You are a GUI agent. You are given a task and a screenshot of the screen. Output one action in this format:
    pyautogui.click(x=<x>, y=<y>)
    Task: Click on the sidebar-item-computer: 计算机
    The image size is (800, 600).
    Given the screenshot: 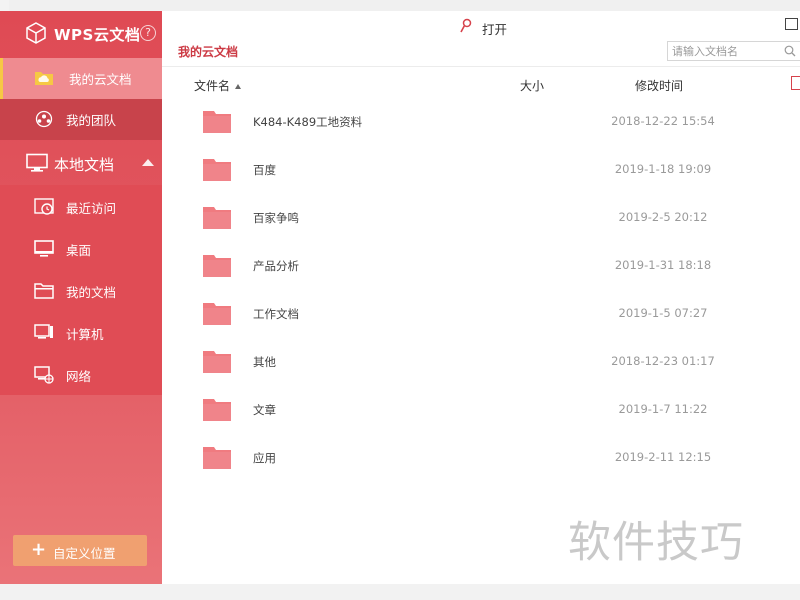 What is the action you would take?
    pyautogui.click(x=81, y=333)
    